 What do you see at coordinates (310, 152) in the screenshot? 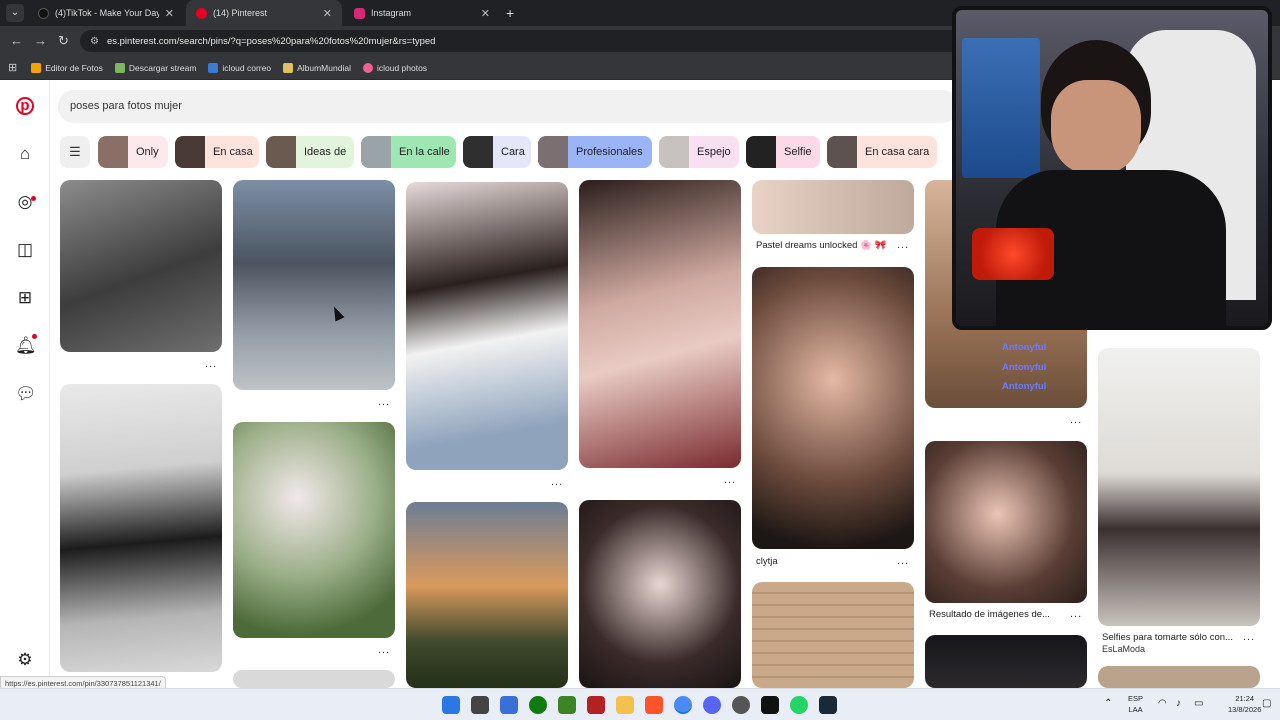
I see `chip-ideas-de: Ideas de` at bounding box center [310, 152].